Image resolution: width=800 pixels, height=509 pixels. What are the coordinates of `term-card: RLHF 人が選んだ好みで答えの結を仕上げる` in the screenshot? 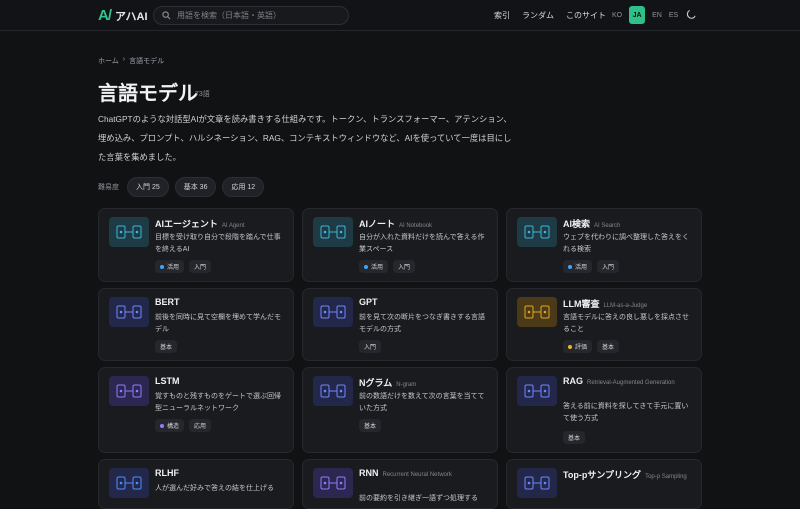 It's located at (196, 484).